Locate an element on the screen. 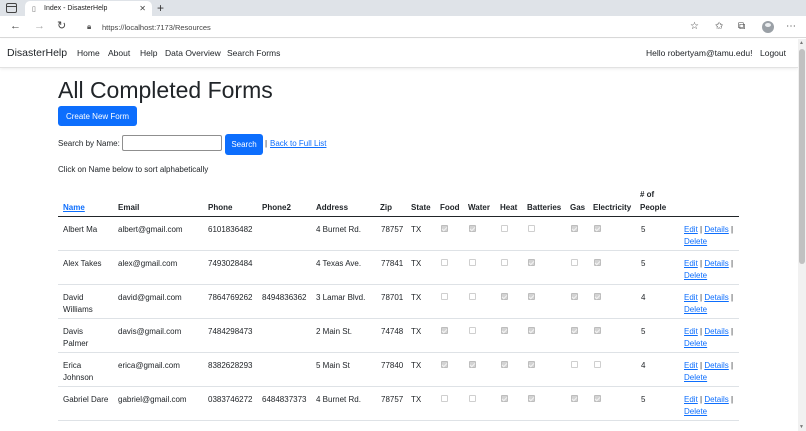 This screenshot has height=431, width=806. batteries-header: Batteries is located at coordinates (544, 207).